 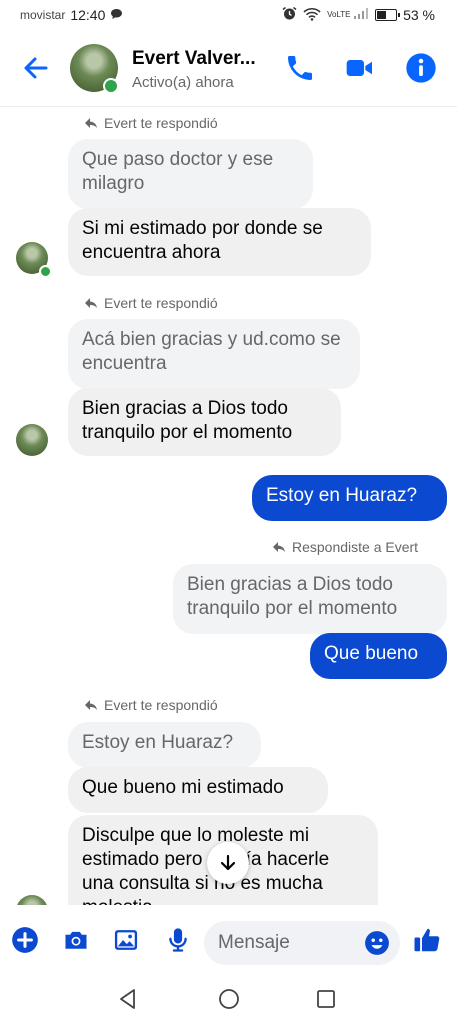 I want to click on battery-fill, so click(x=382, y=15).